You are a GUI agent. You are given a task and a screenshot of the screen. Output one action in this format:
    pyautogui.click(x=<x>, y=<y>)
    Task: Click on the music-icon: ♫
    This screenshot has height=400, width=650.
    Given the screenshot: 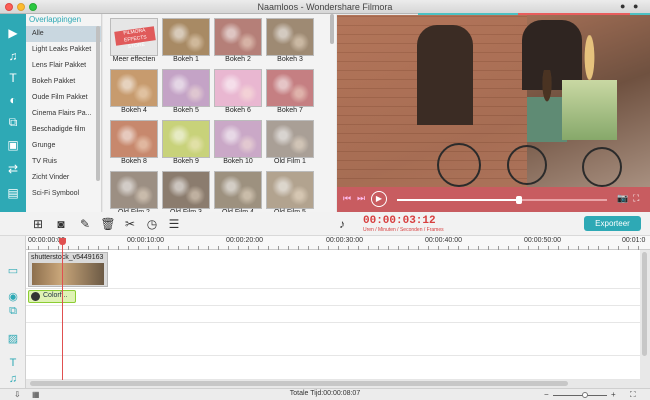 What is the action you would take?
    pyautogui.click(x=13, y=56)
    